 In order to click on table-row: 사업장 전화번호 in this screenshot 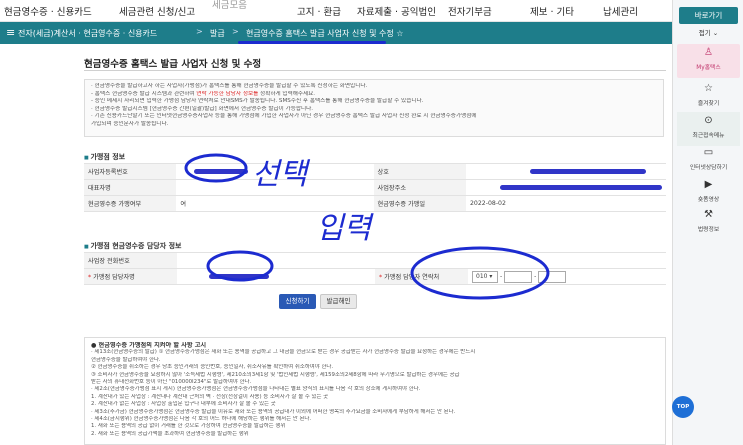, I will do `click(375, 260)`.